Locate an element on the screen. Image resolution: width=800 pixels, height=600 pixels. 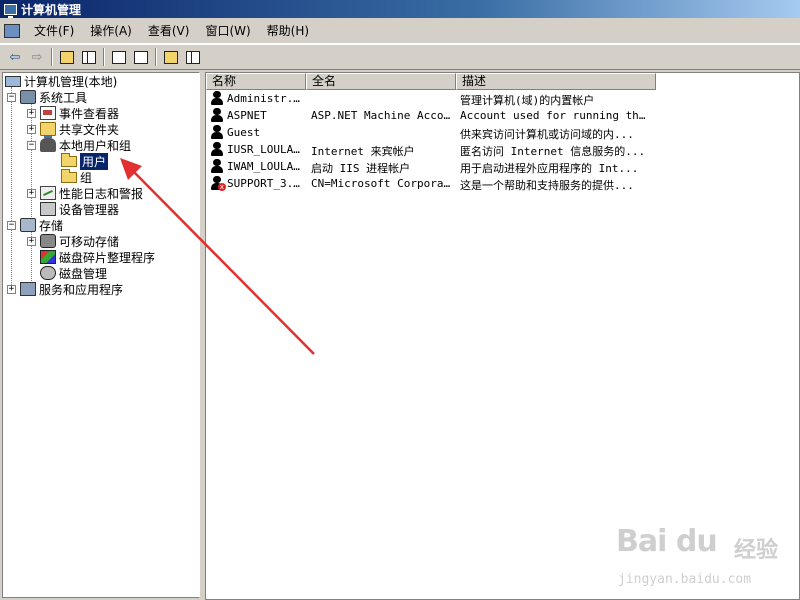
system-menu-icon is located at coordinates (12, 30).